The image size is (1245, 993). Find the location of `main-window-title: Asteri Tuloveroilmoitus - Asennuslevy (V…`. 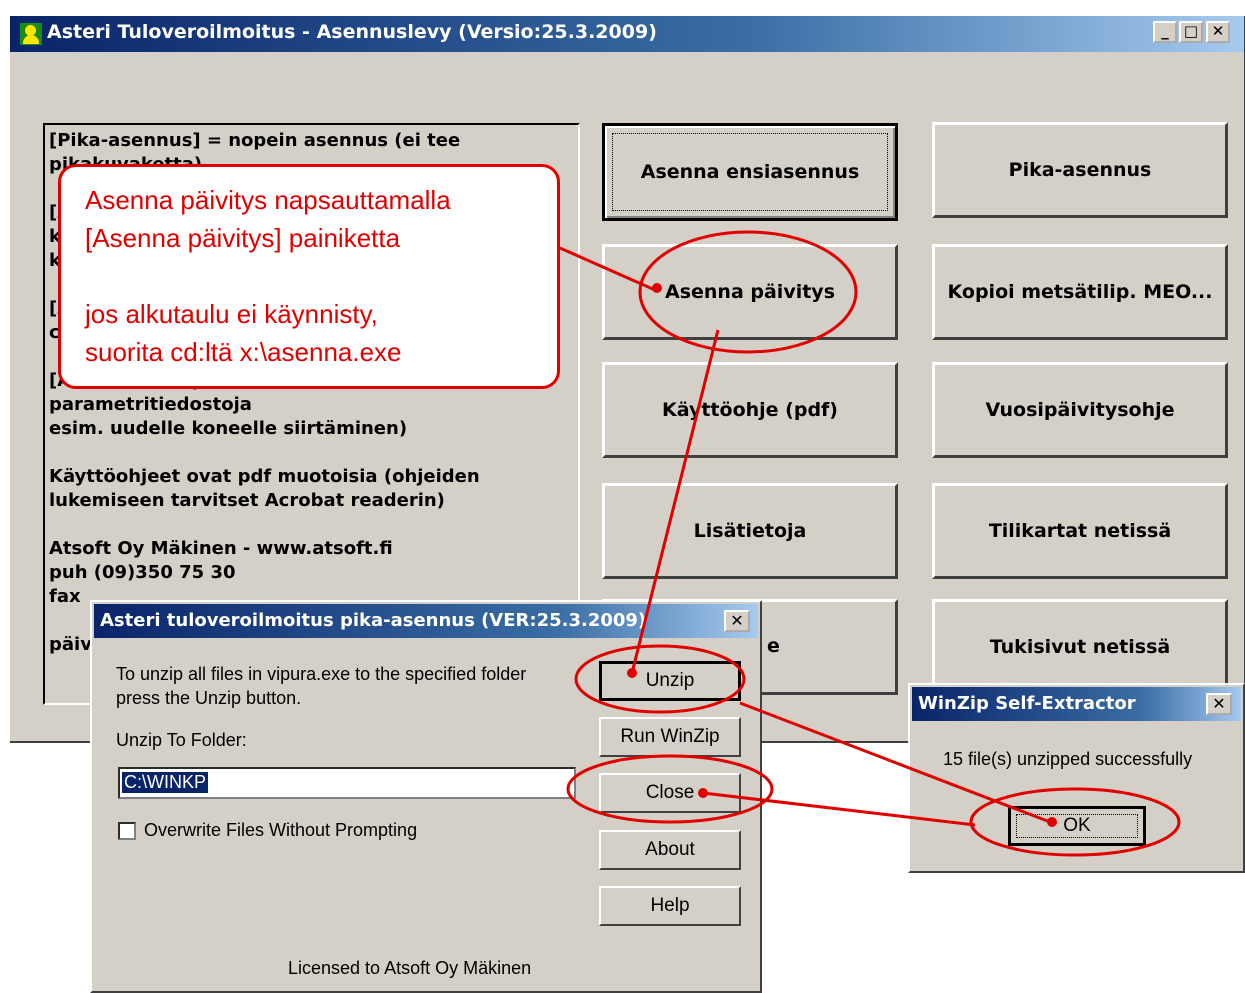

main-window-title: Asteri Tuloveroilmoitus - Asennuslevy (V… is located at coordinates (352, 32).